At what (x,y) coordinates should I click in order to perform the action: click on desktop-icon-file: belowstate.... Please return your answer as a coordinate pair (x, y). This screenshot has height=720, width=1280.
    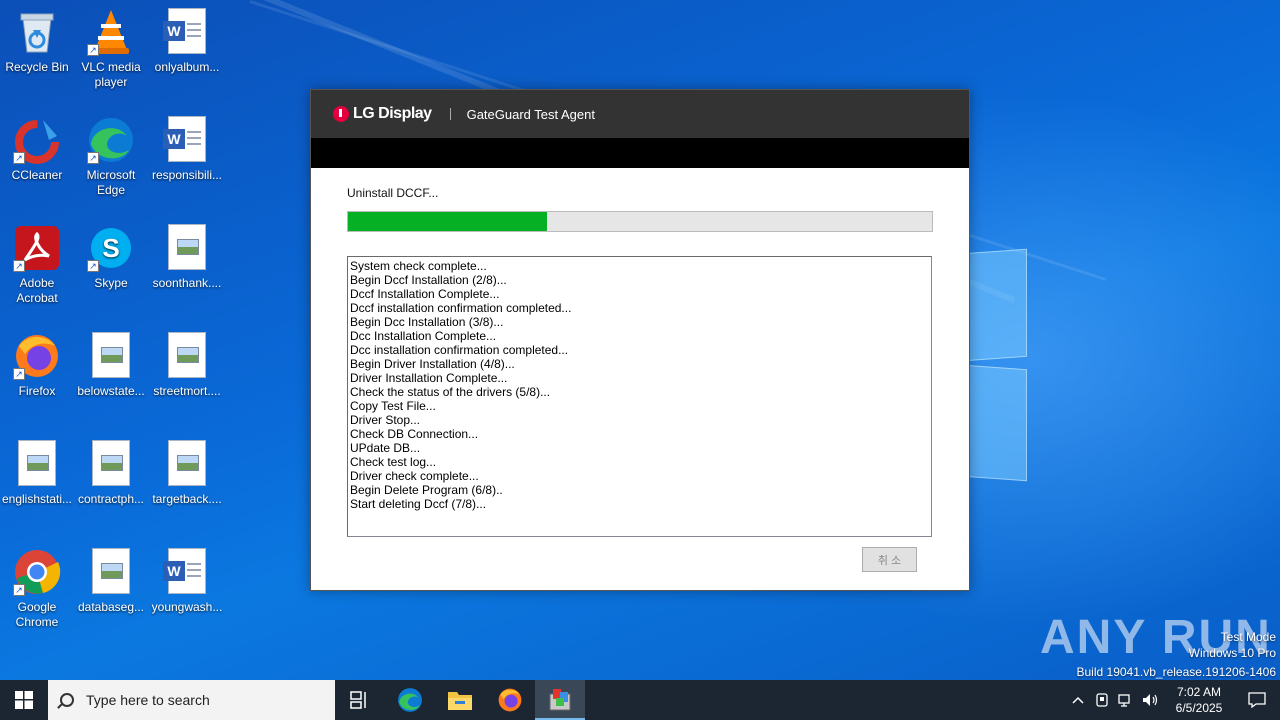
    Looking at the image, I should click on (111, 365).